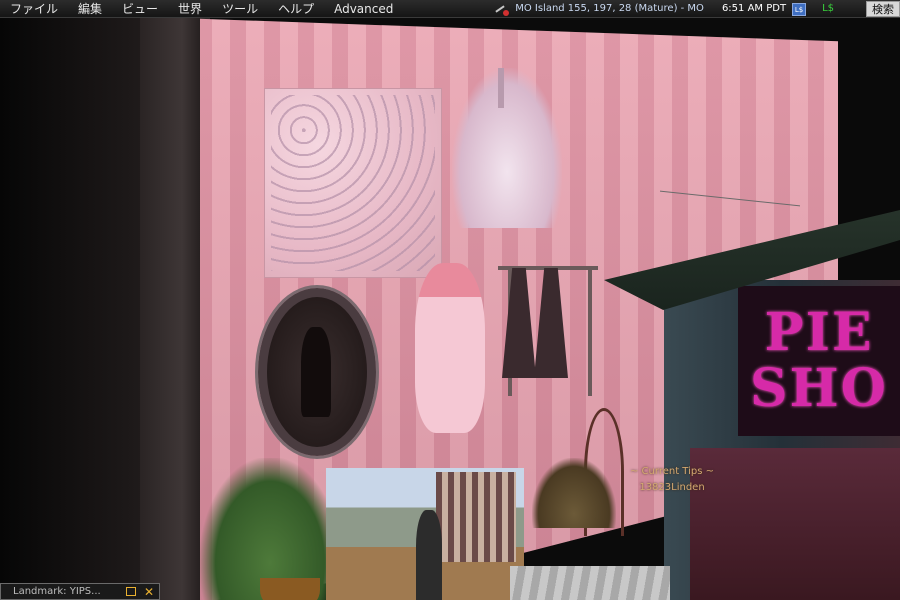  What do you see at coordinates (819, 332) in the screenshot?
I see `sign-line-1: PIE` at bounding box center [819, 332].